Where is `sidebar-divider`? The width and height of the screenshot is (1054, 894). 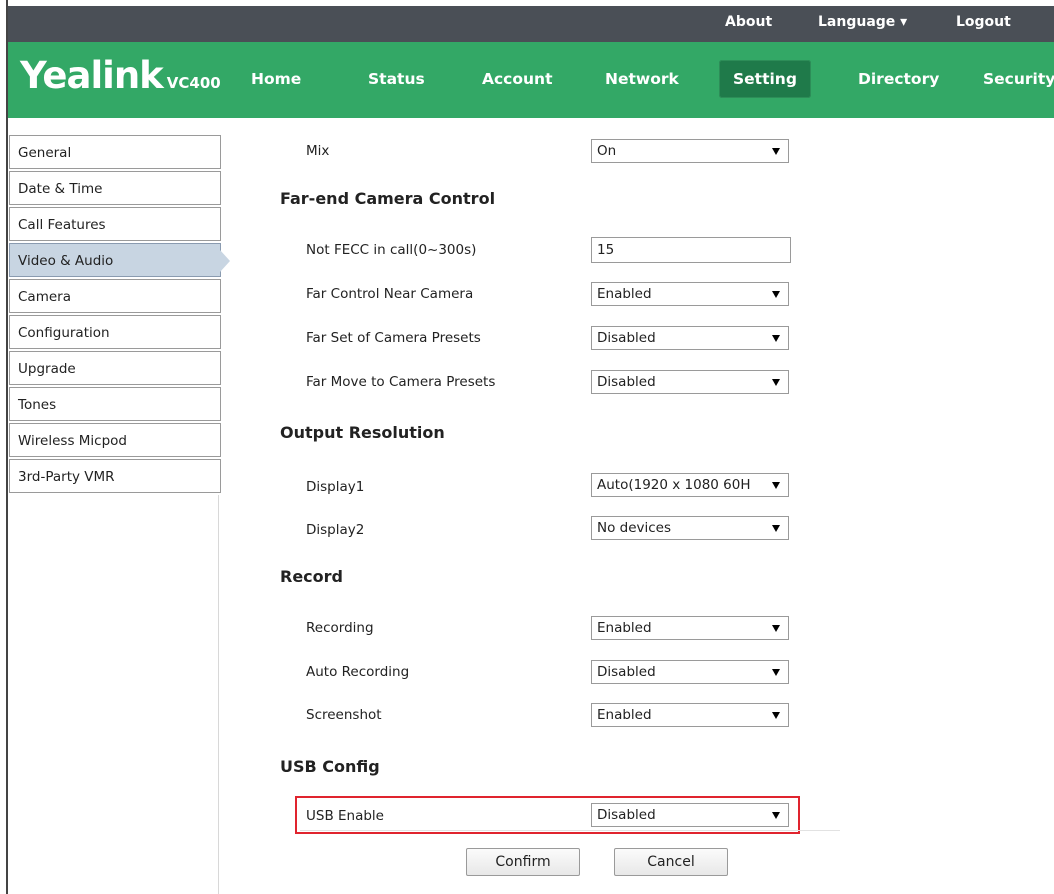
sidebar-divider is located at coordinates (218, 694).